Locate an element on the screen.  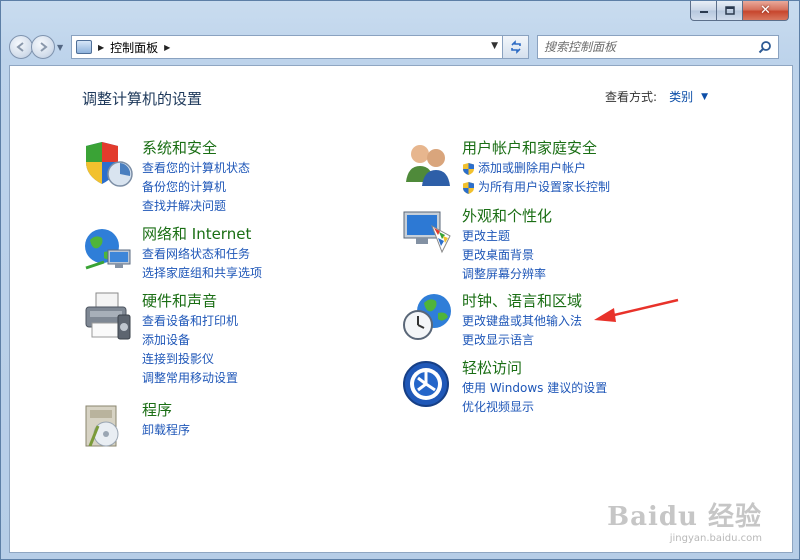
back-arrow-icon is located at coordinates (20, 47).